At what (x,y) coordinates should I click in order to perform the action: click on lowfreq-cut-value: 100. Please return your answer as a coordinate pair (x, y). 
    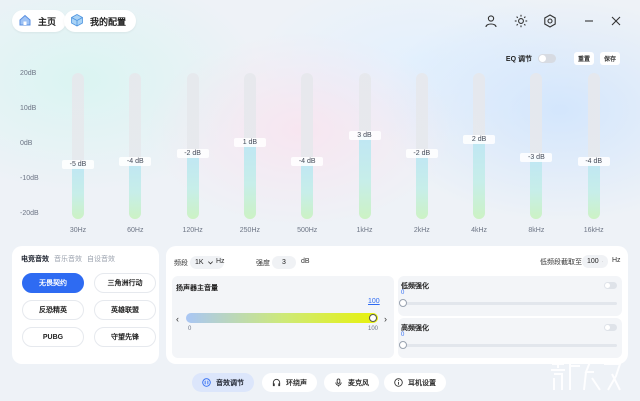
    Looking at the image, I should click on (593, 261).